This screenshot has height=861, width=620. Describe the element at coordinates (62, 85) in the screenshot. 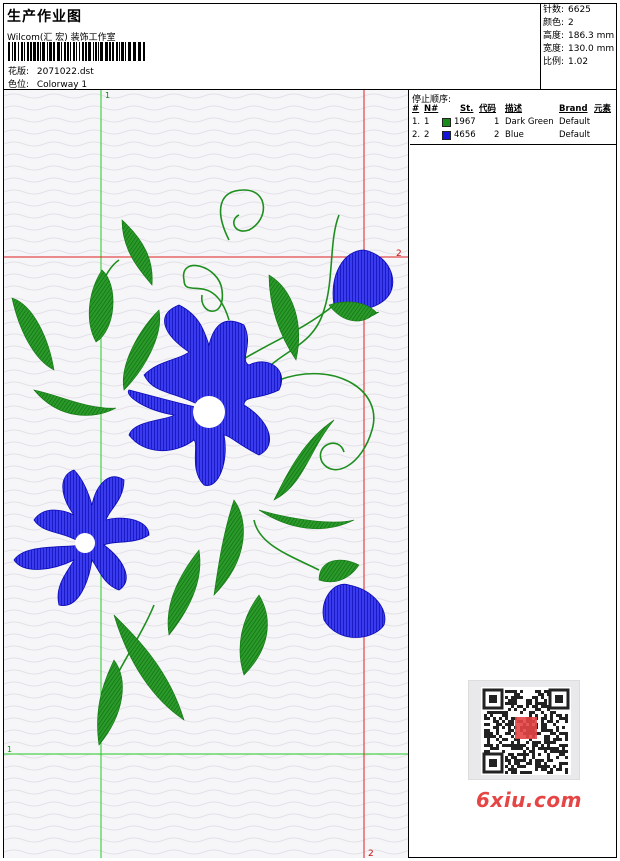

I see `colorway-value: Colorway 1` at that location.